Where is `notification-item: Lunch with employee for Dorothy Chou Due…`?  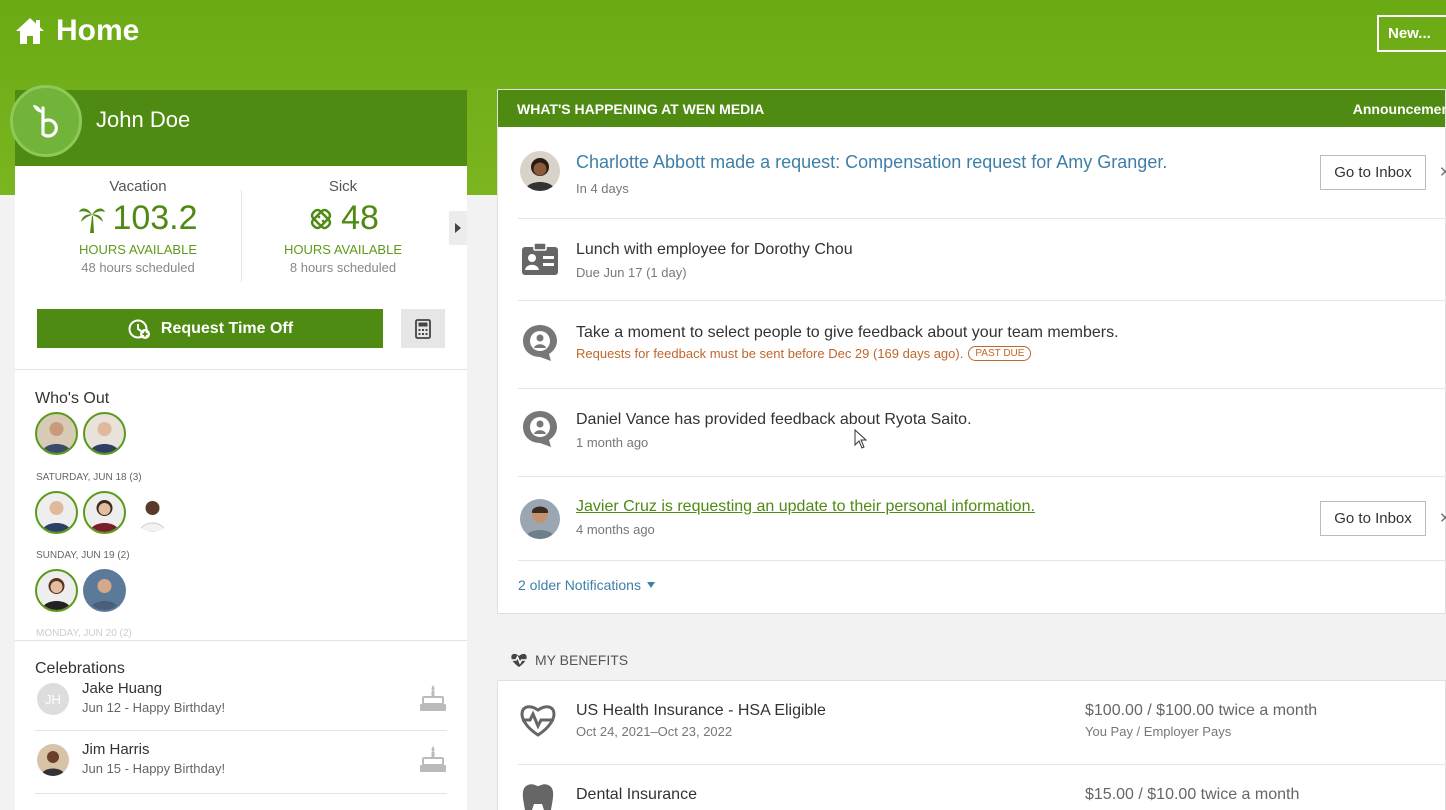 notification-item: Lunch with employee for Dorothy Chou Due… is located at coordinates (982, 260).